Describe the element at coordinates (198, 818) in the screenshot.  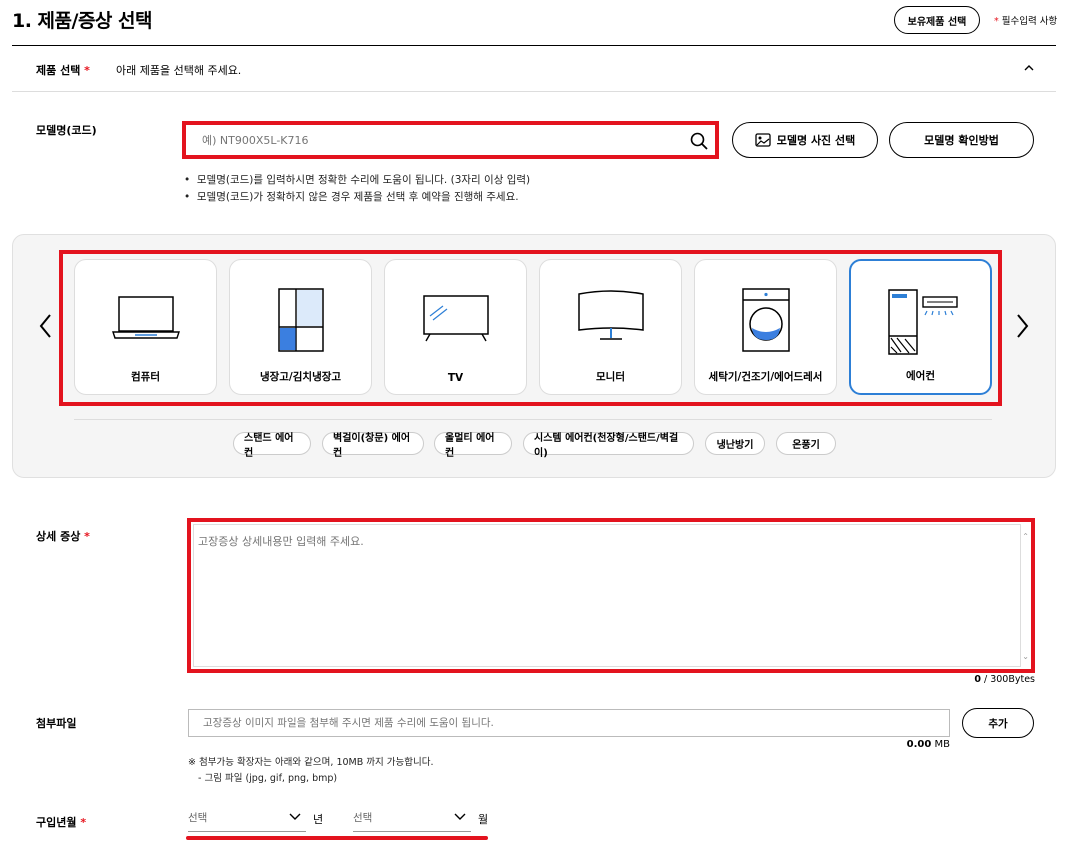
I see `year-select-value: 선택` at that location.